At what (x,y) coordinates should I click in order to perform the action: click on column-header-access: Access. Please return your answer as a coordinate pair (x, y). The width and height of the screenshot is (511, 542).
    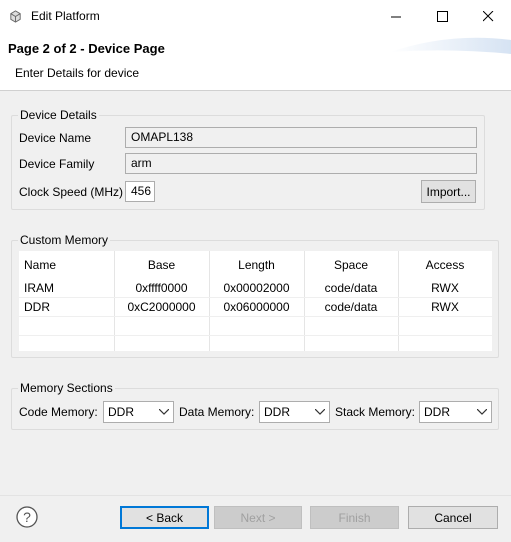
    Looking at the image, I should click on (445, 265).